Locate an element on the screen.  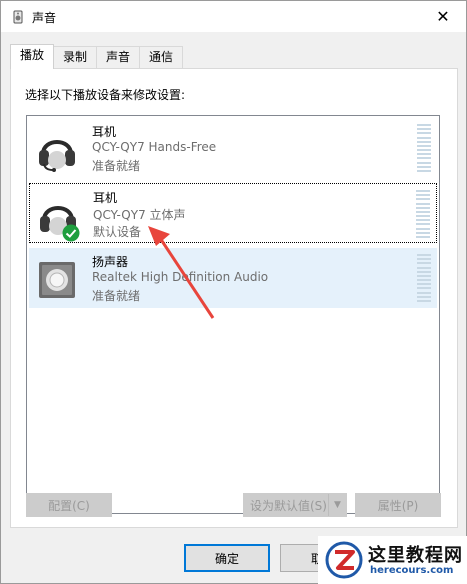
set-default-button: 设为默认值(S) ▼ is located at coordinates (295, 505).